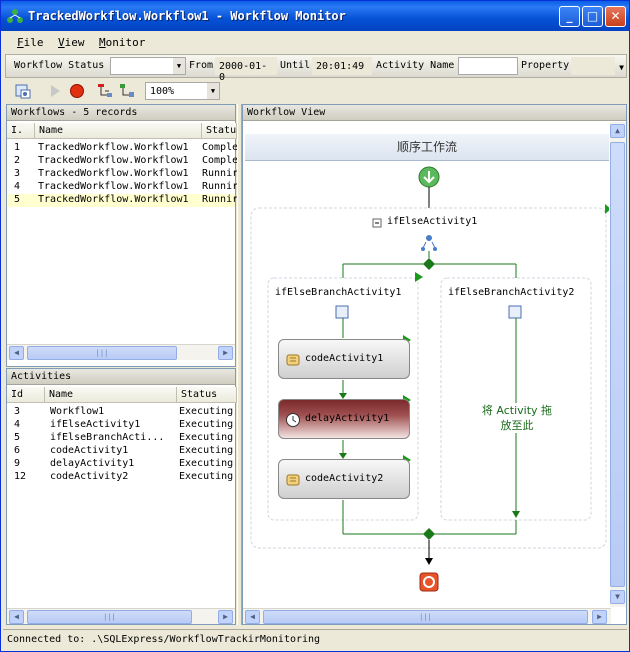  Describe the element at coordinates (17, 450) in the screenshot. I see `cell-id: 6` at that location.